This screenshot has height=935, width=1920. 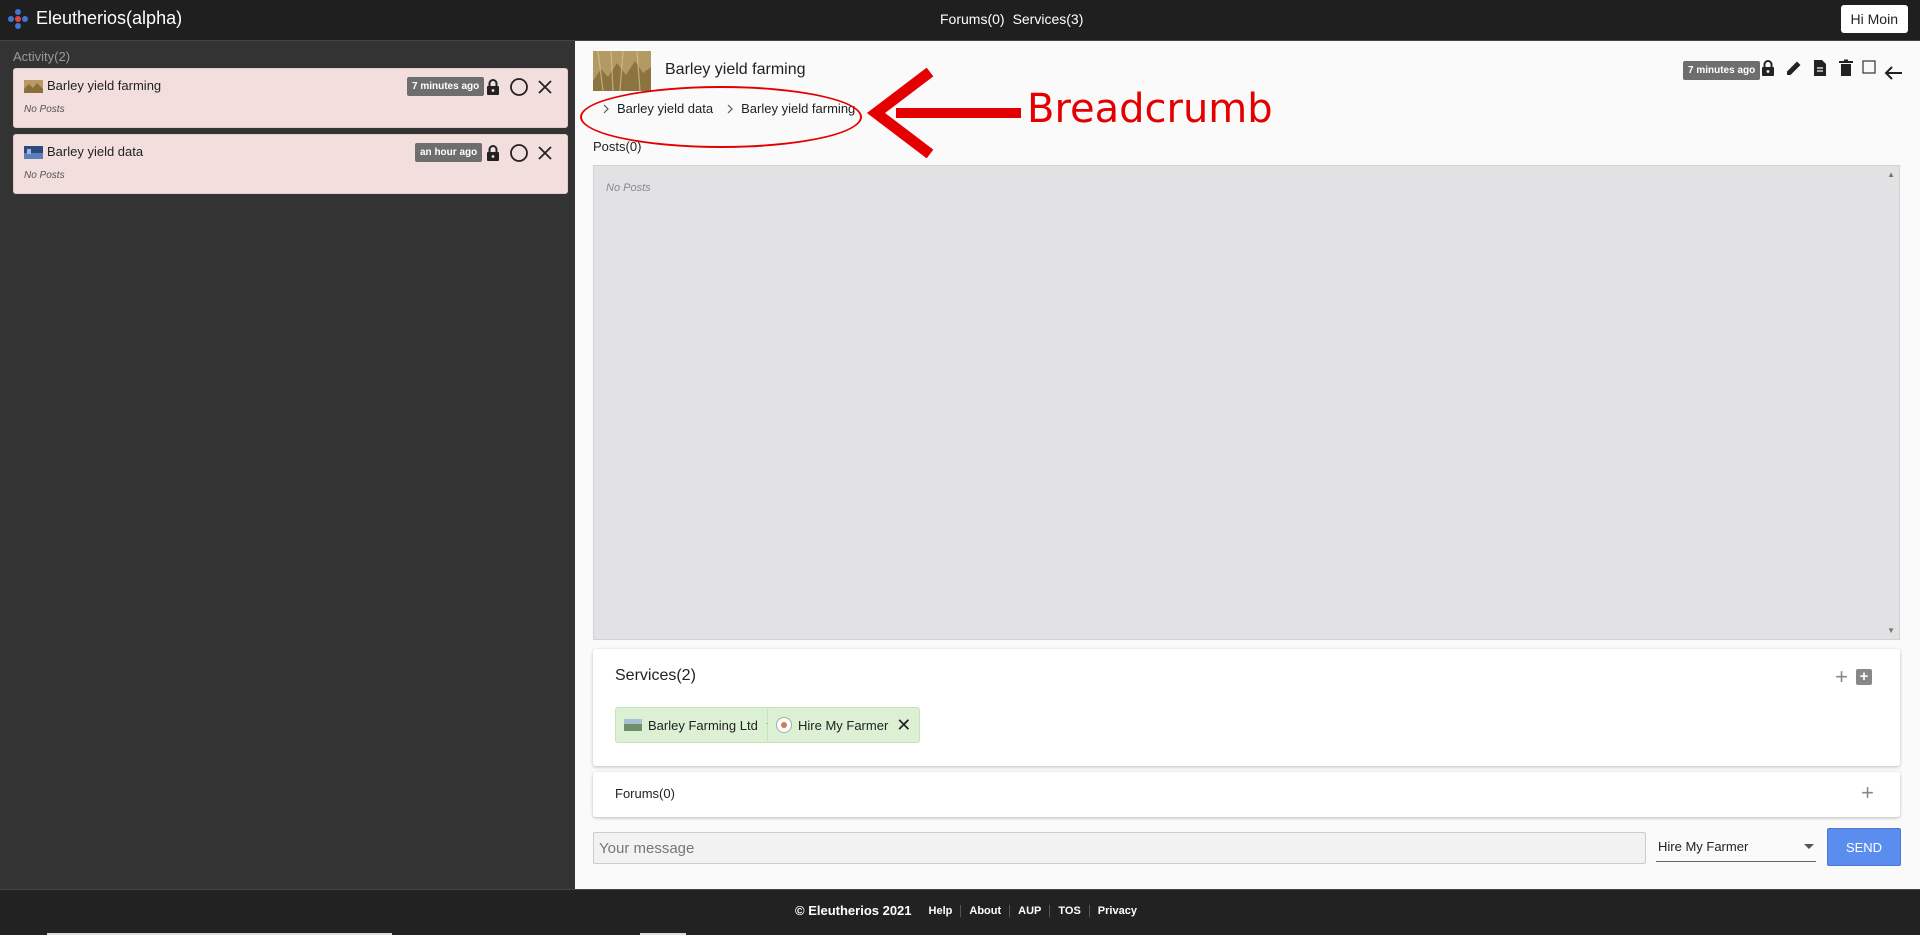 What do you see at coordinates (628, 188) in the screenshot?
I see `posts-empty-text: No Posts` at bounding box center [628, 188].